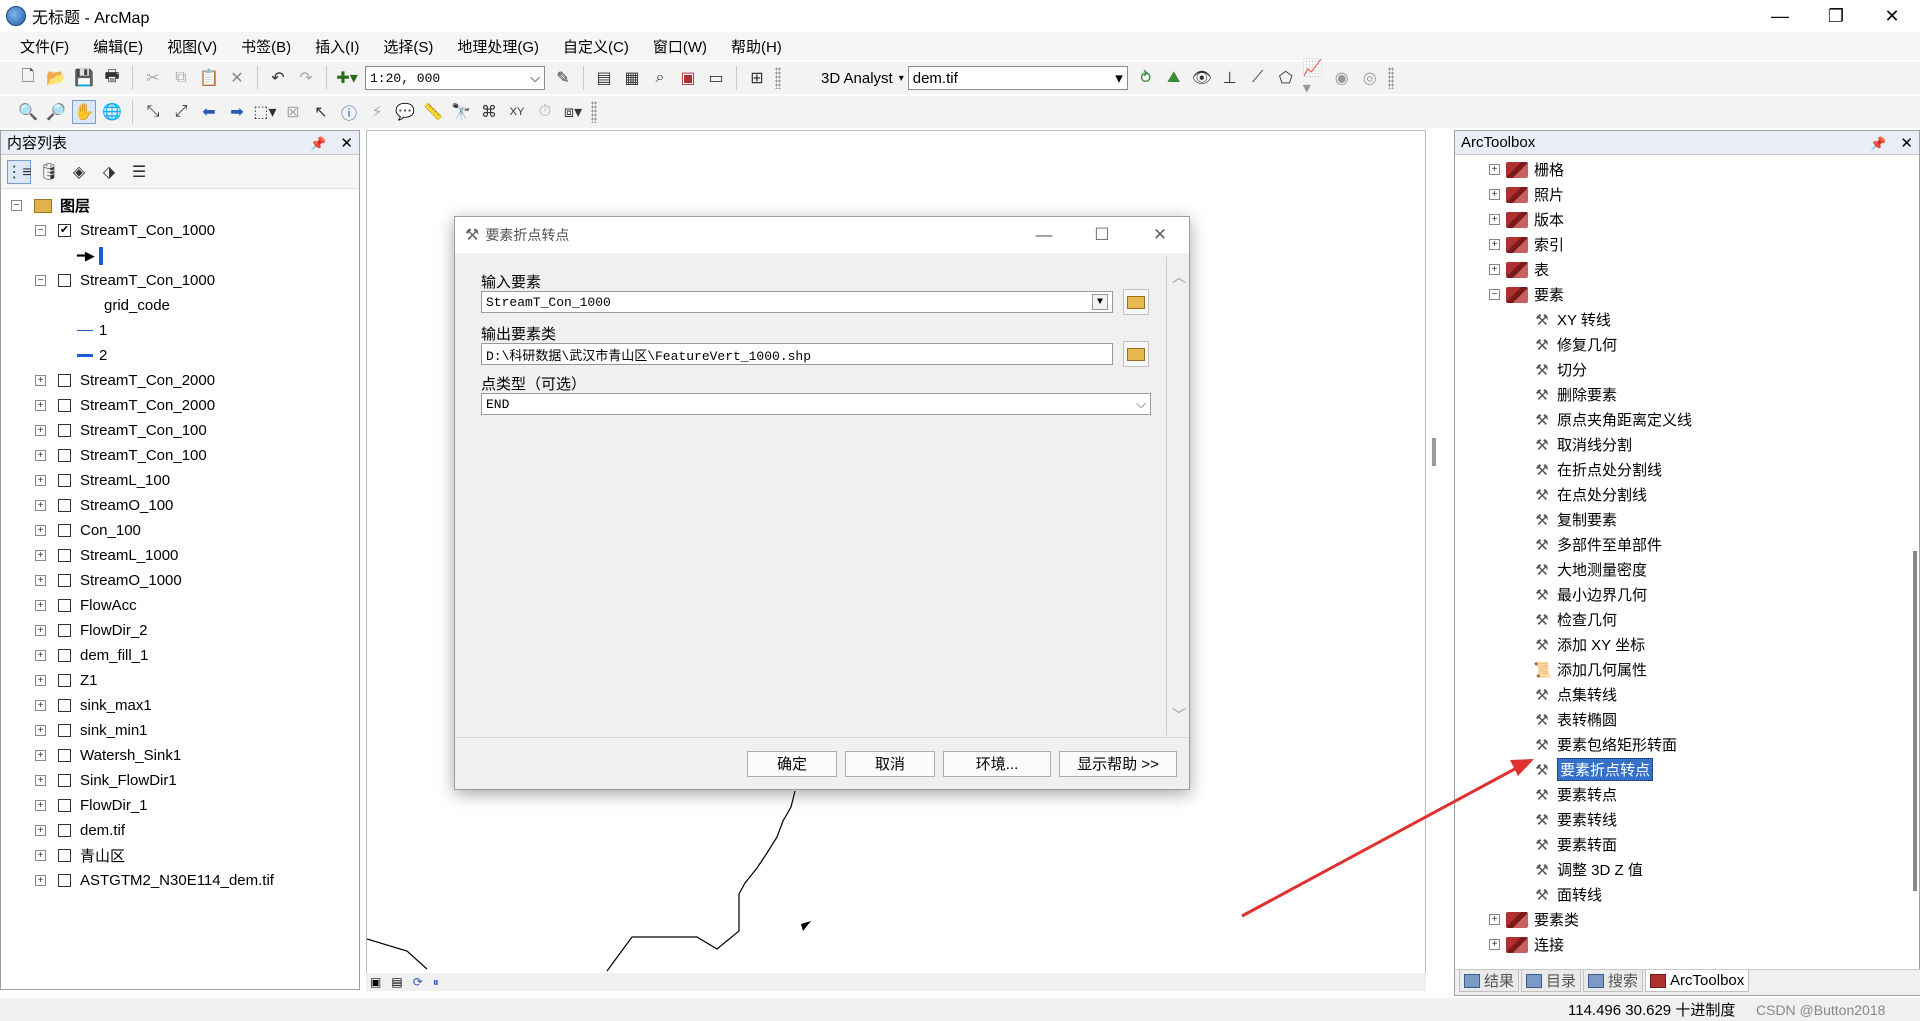 This screenshot has height=1021, width=1920. I want to click on arctoolbox-icon: ▣, so click(688, 78).